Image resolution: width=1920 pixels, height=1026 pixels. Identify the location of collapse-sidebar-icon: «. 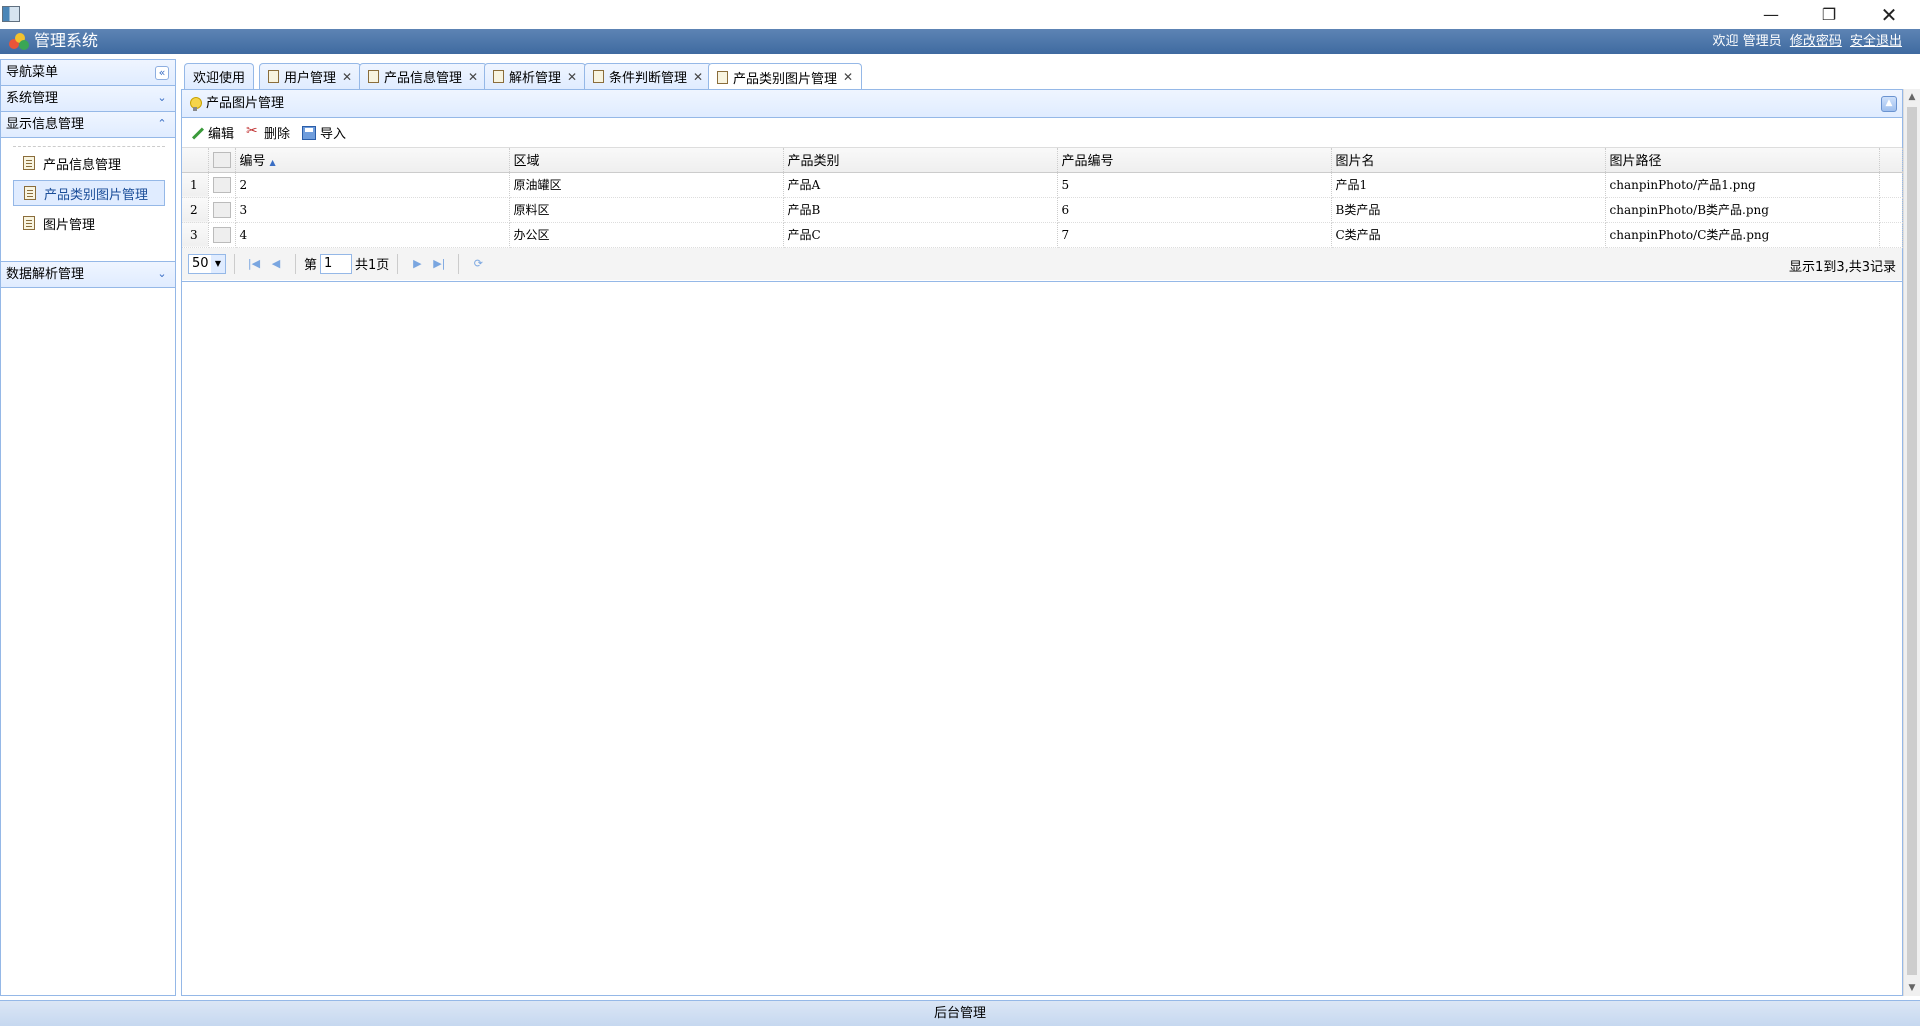
(162, 73).